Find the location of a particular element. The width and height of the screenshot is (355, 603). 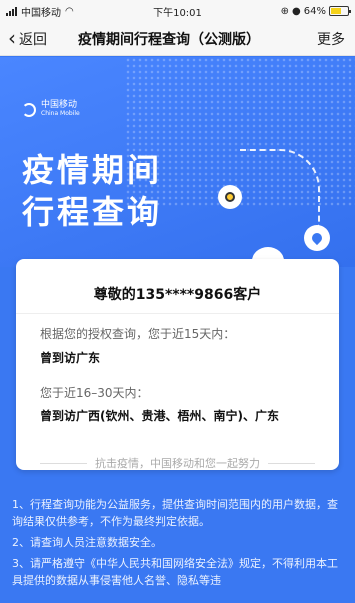

banner-title-line2: 行程查询 is located at coordinates (92, 212).